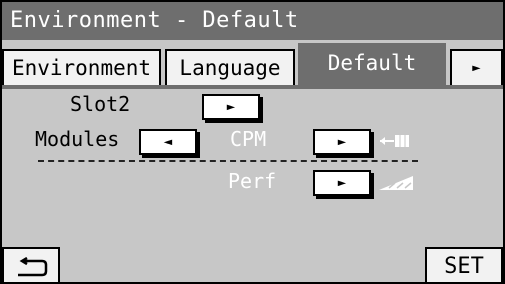  What do you see at coordinates (342, 142) in the screenshot?
I see `modules-next-button: ►` at bounding box center [342, 142].